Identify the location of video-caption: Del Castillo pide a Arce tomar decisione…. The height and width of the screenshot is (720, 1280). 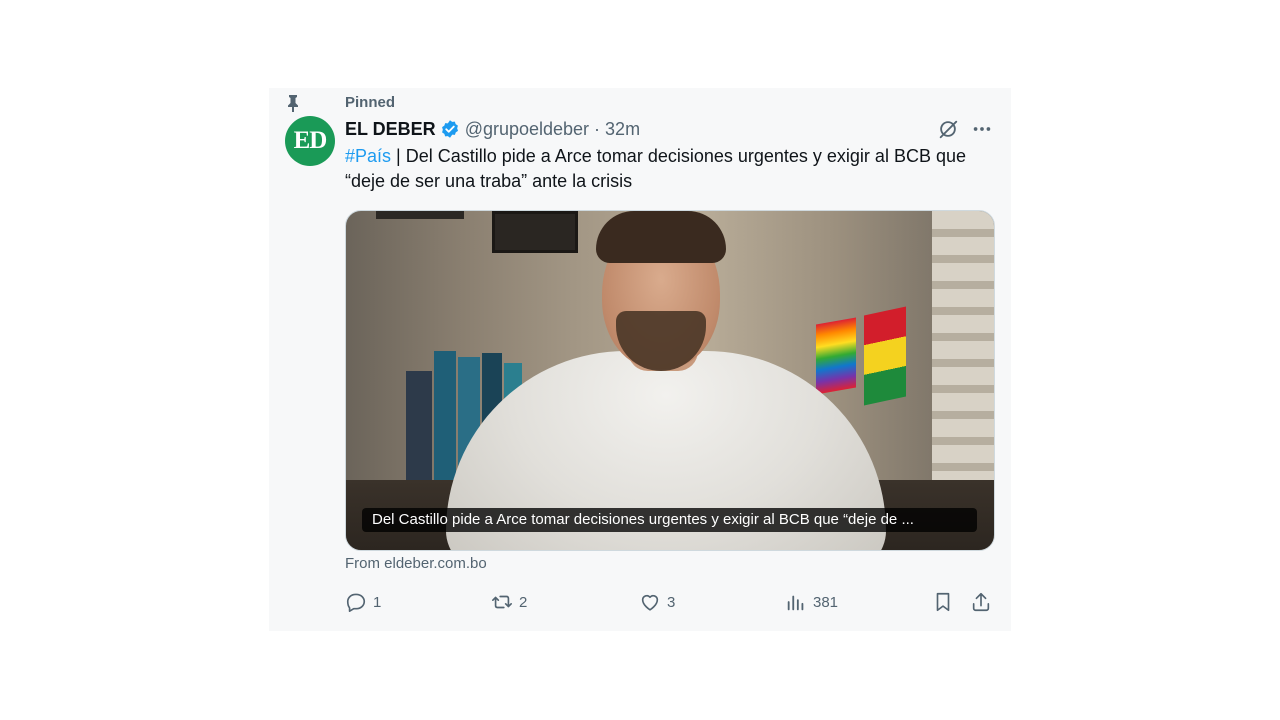
(669, 520).